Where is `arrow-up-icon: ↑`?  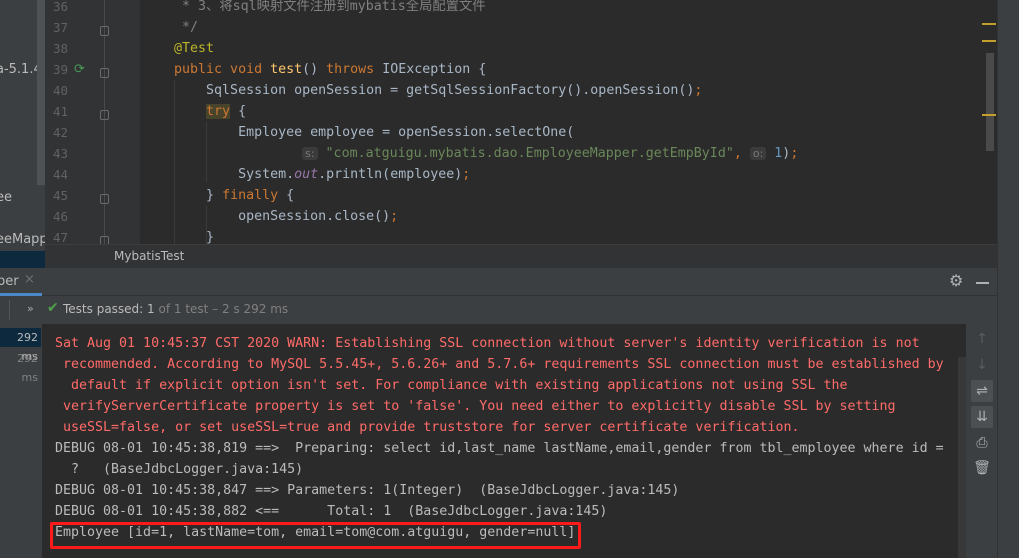
arrow-up-icon: ↑ is located at coordinates (982, 339).